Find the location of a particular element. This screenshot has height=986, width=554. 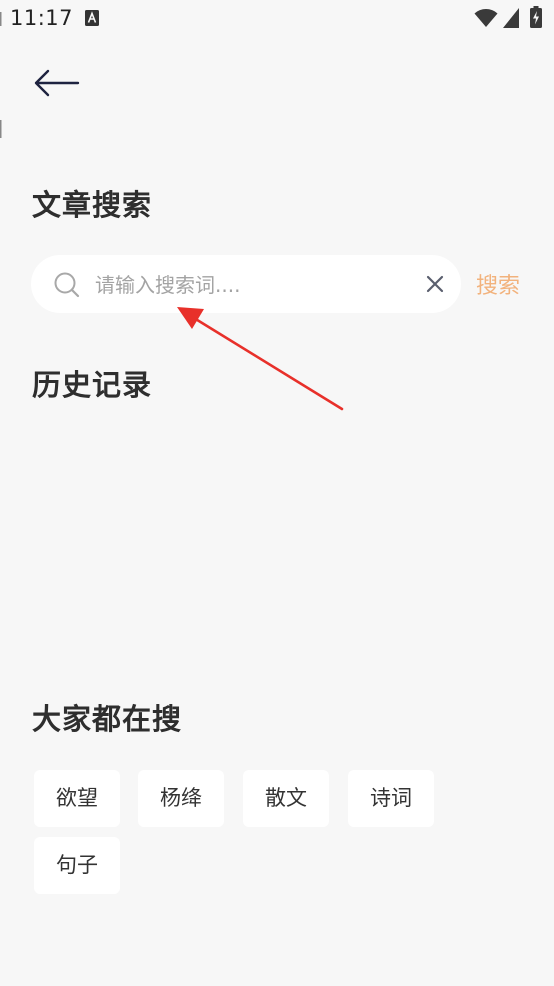

history-title: 历史记录 is located at coordinates (92, 385).